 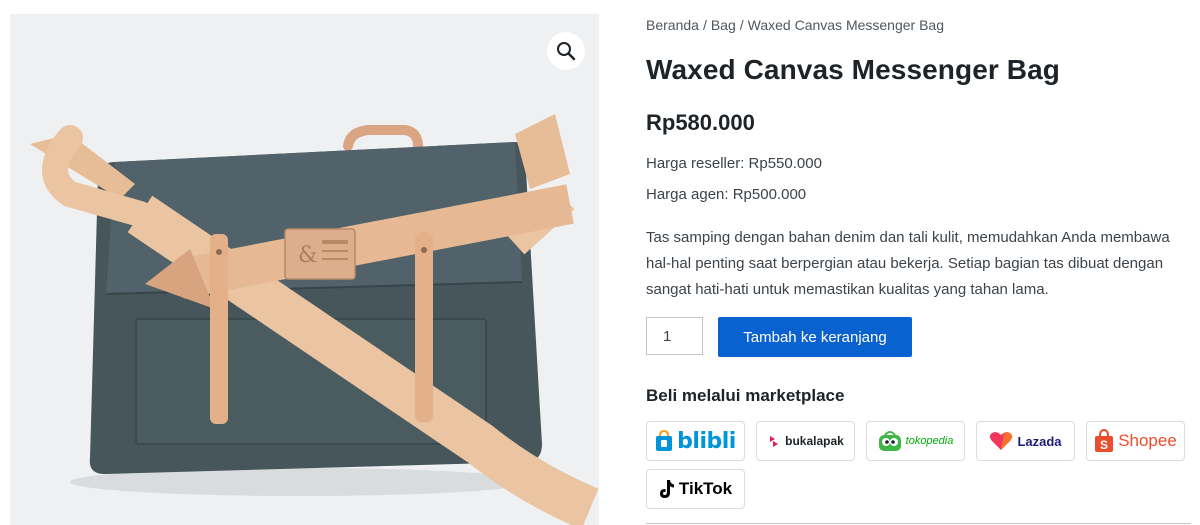 I want to click on agent-price: Harga agen: Rp500.000, so click(x=726, y=194).